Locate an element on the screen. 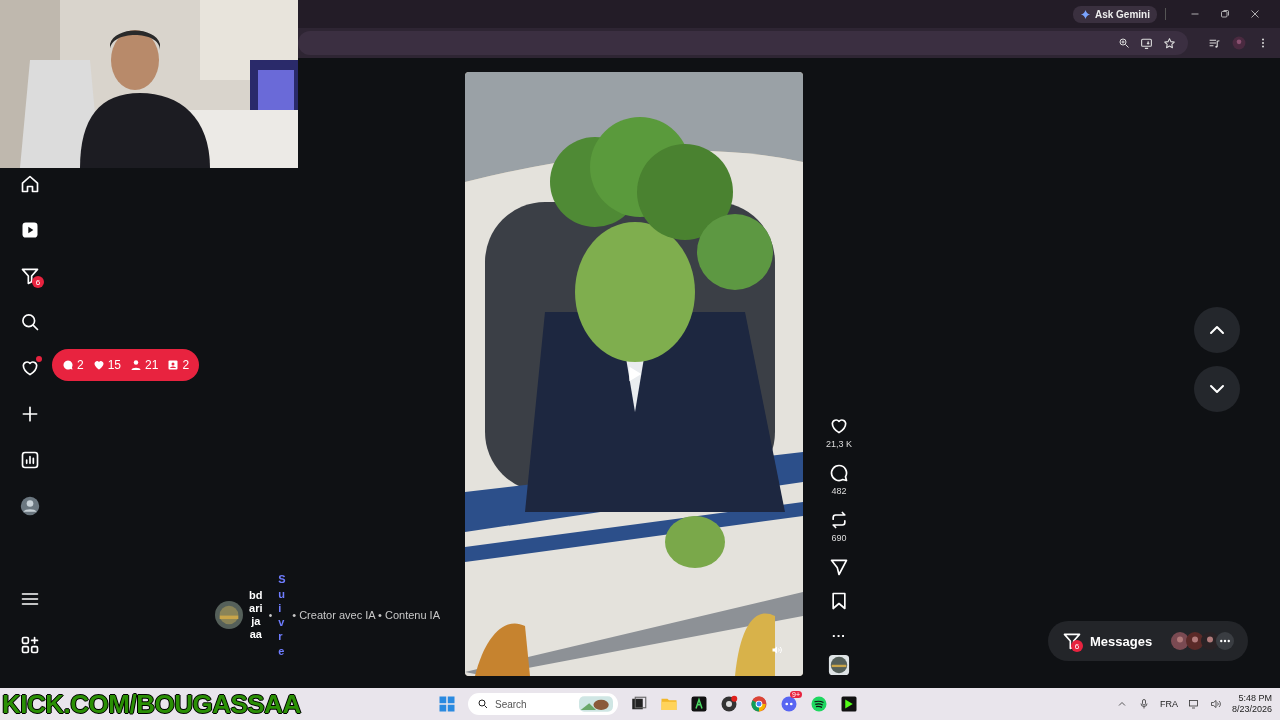  sparkle-icon is located at coordinates (1085, 14).